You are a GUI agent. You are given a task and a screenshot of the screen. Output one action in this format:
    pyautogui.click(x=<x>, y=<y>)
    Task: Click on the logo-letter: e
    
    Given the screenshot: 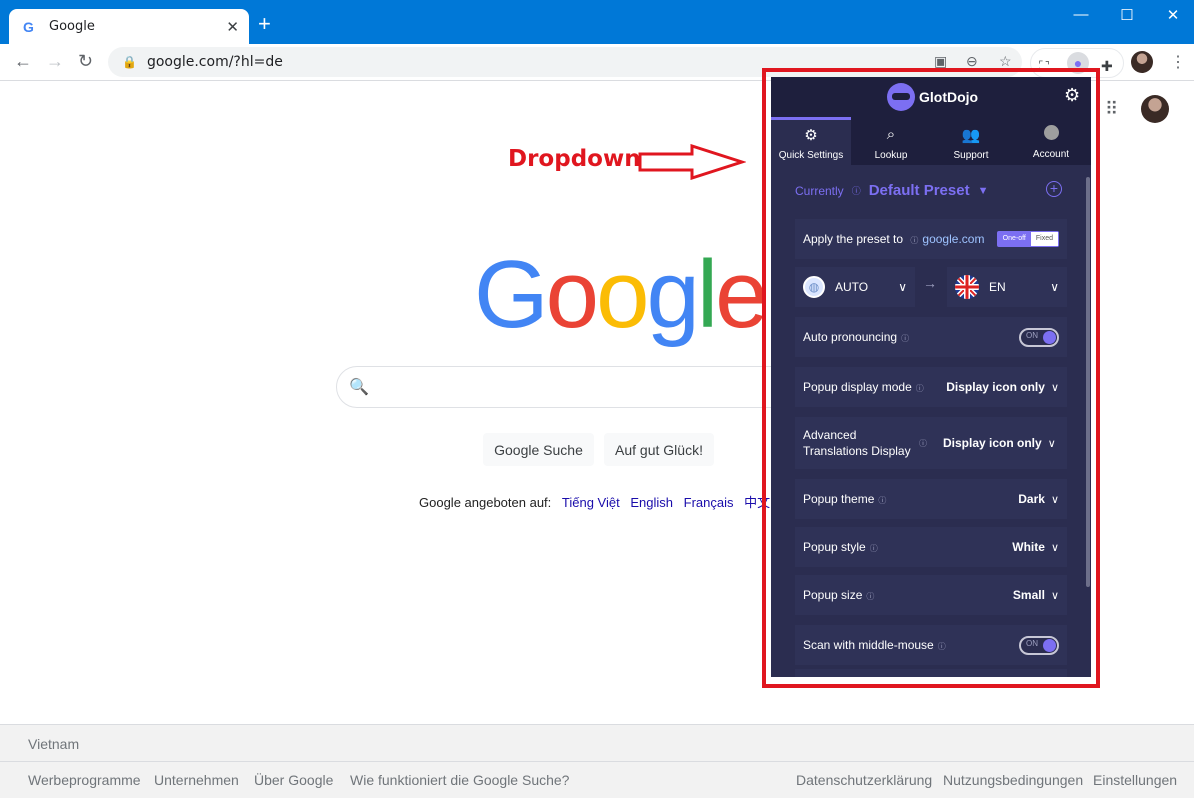 What is the action you would take?
    pyautogui.click(x=741, y=294)
    